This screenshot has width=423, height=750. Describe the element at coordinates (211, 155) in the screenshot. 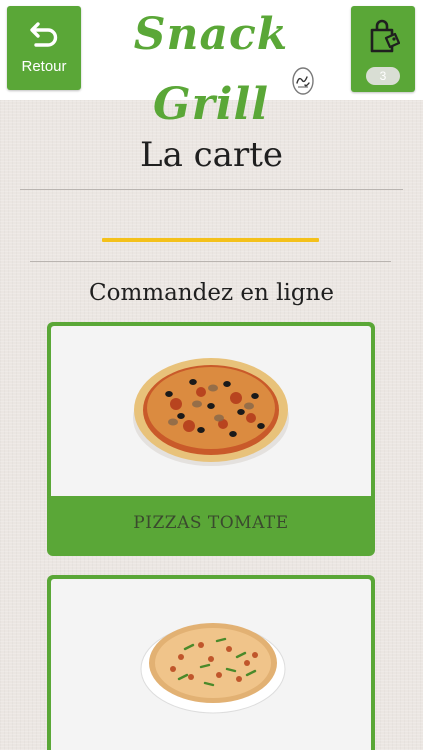

I see `page-title: La carte` at that location.